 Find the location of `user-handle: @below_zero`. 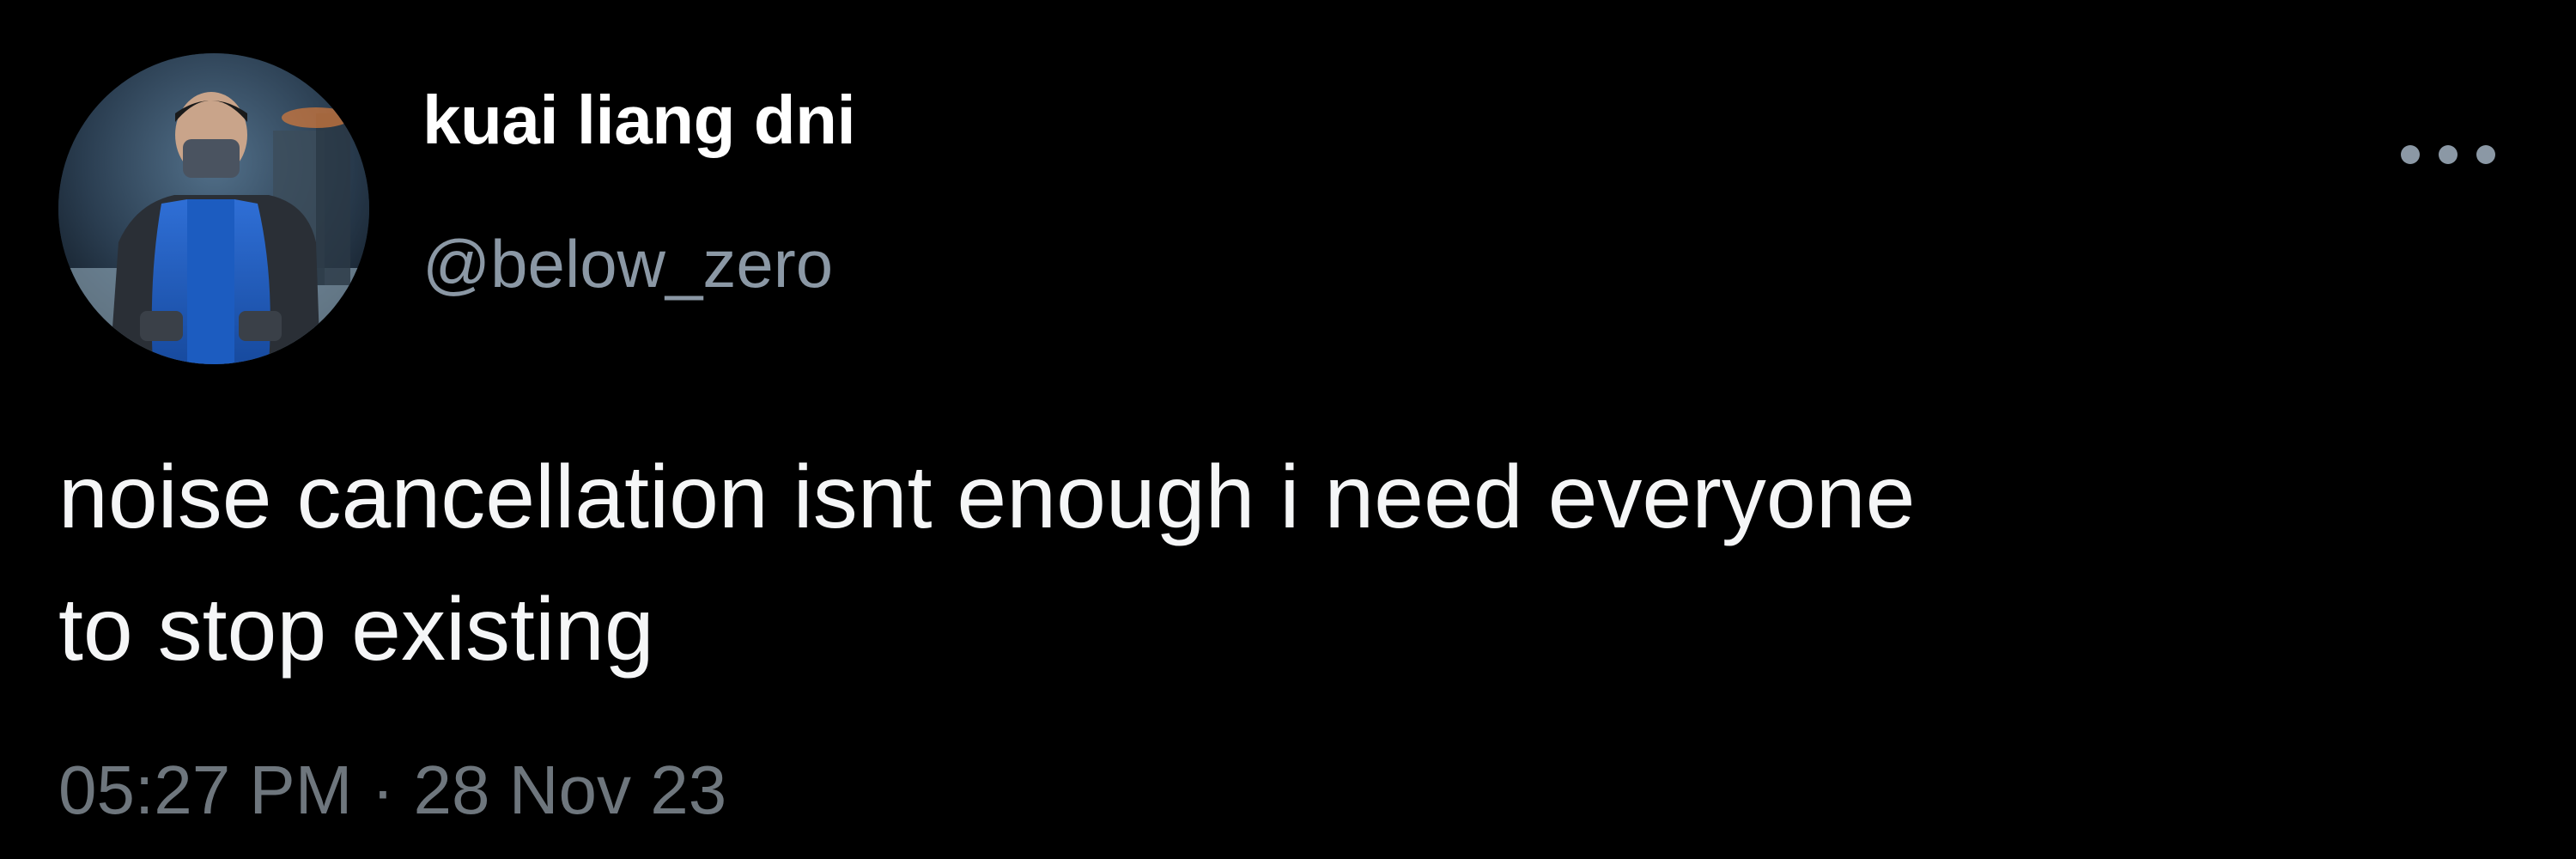

user-handle: @below_zero is located at coordinates (627, 263).